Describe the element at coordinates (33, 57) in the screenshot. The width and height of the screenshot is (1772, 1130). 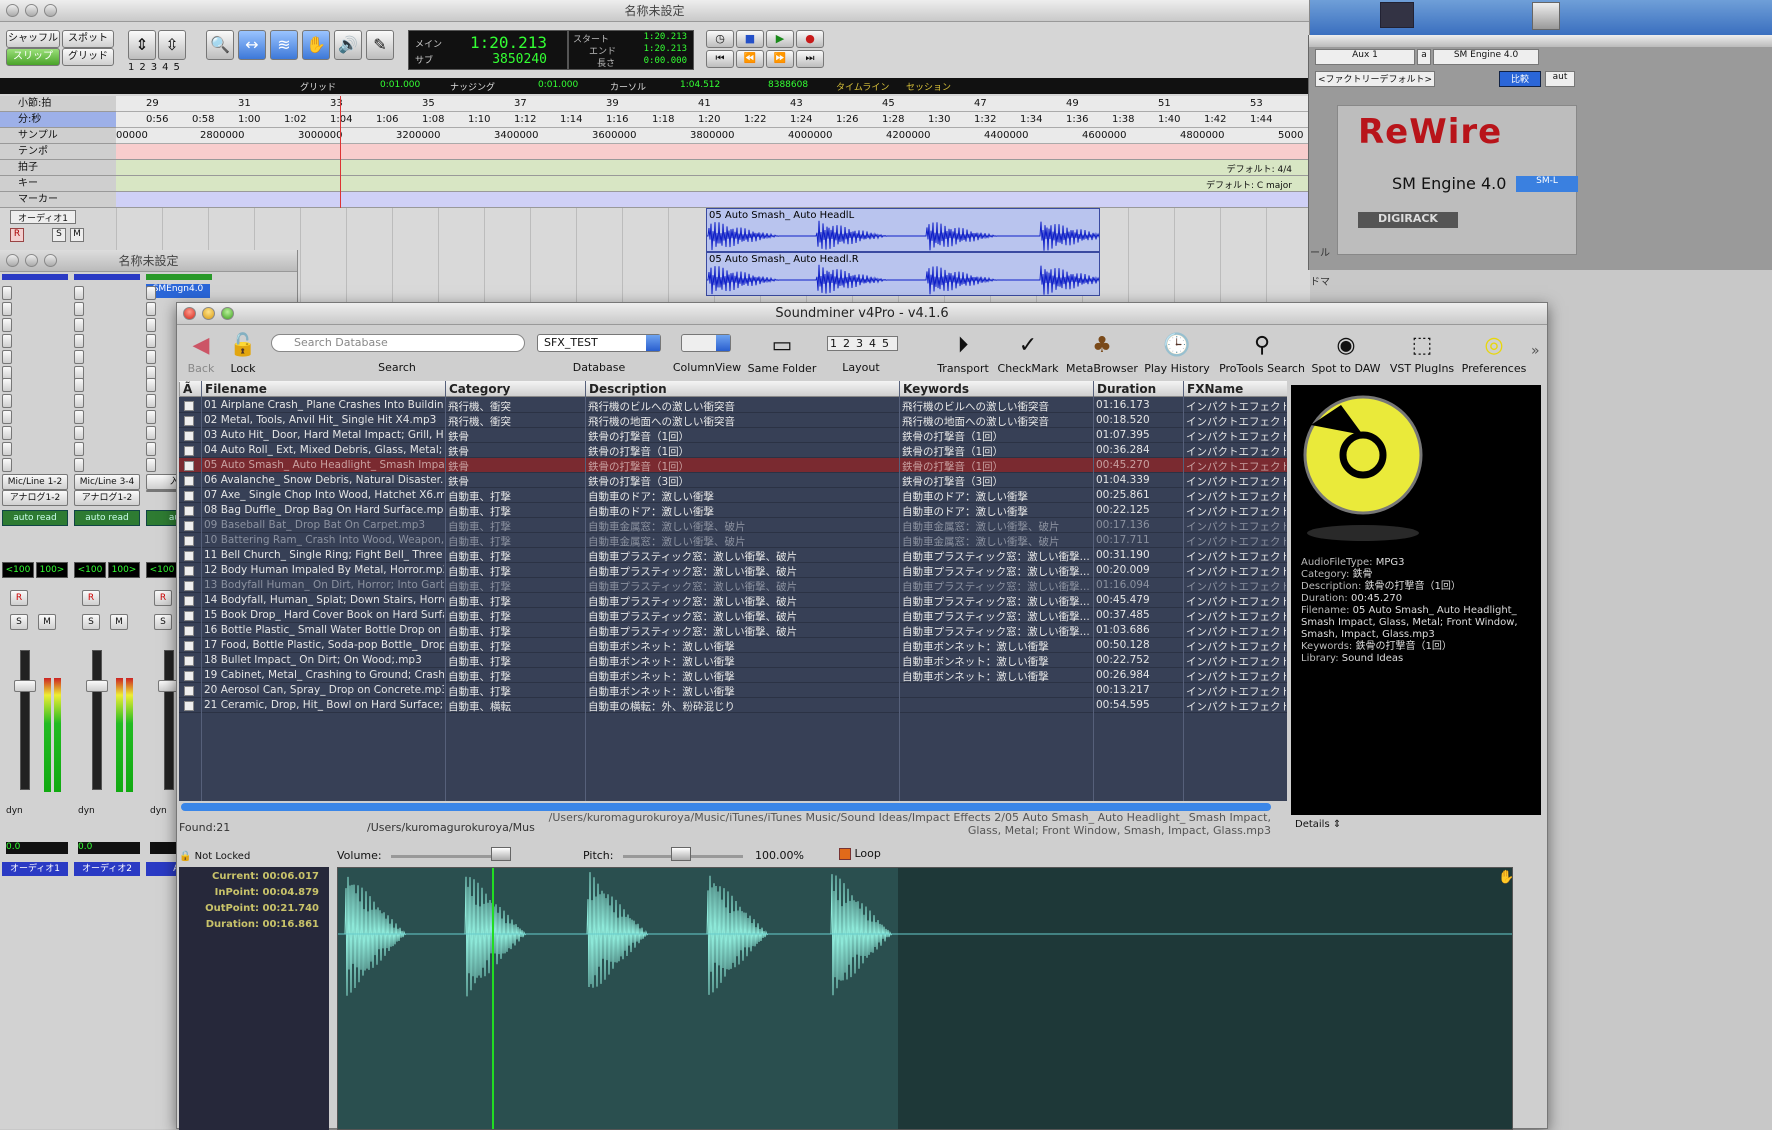
I see `slip-mode-button: スリップ` at that location.